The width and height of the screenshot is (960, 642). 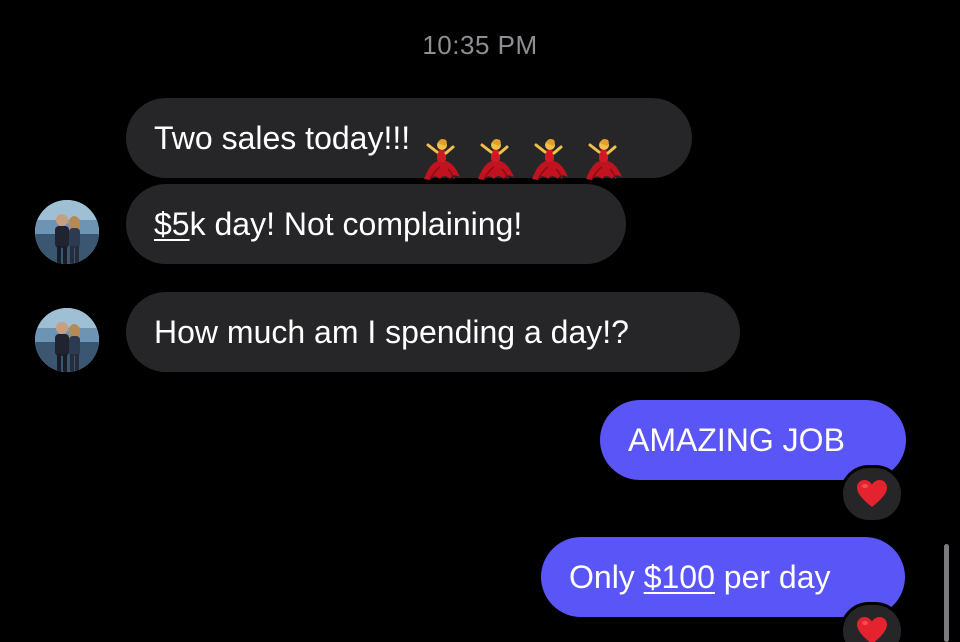 I want to click on message-text: Two sales today!!!, so click(x=282, y=138).